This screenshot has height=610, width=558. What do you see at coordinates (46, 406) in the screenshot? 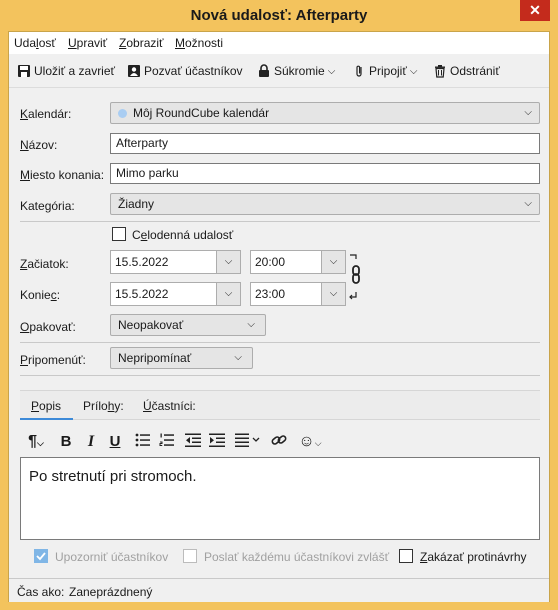
I see `tab-description: Popis` at bounding box center [46, 406].